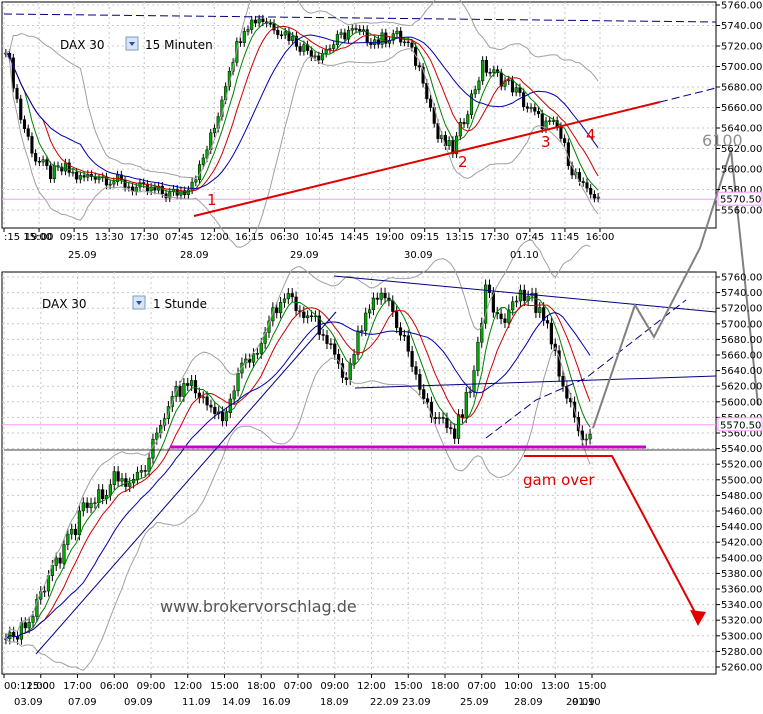 The image size is (763, 714). Describe the element at coordinates (741, 340) in the screenshot. I see `y-tick-label: 5680.00` at that location.